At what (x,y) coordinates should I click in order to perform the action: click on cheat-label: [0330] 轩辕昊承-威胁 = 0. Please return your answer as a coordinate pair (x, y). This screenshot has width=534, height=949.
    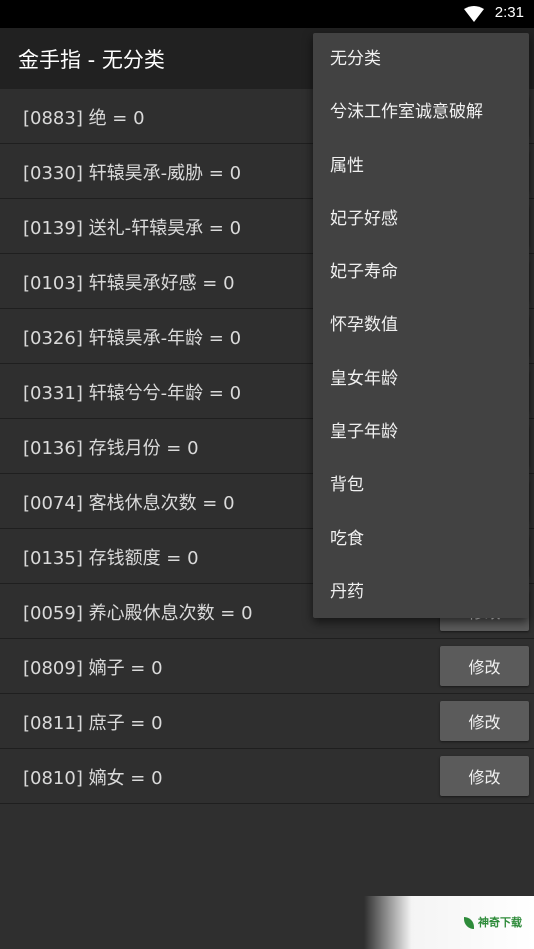
    Looking at the image, I should click on (132, 173).